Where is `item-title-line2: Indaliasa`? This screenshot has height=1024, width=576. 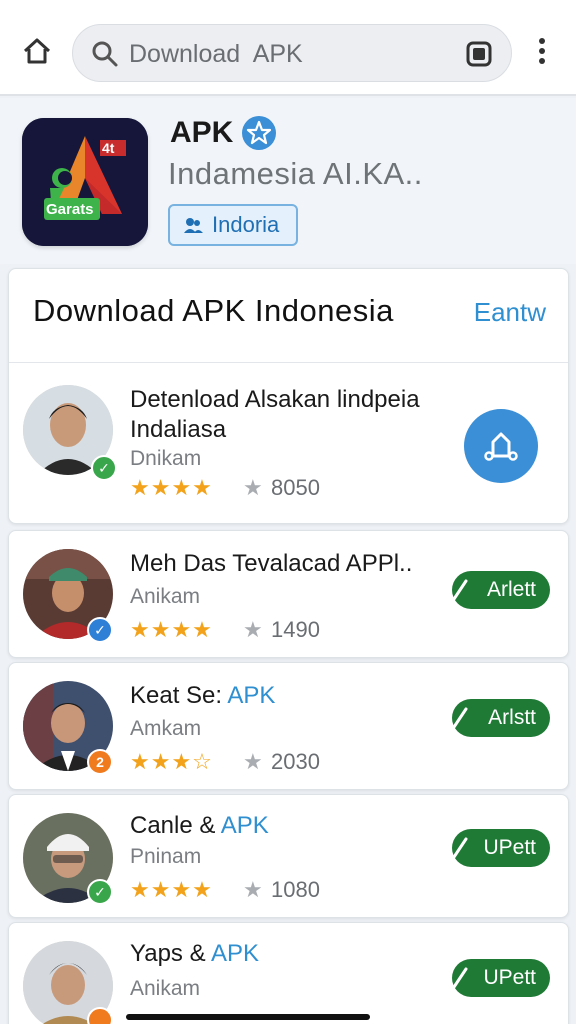
item-title-line2: Indaliasa is located at coordinates (178, 429).